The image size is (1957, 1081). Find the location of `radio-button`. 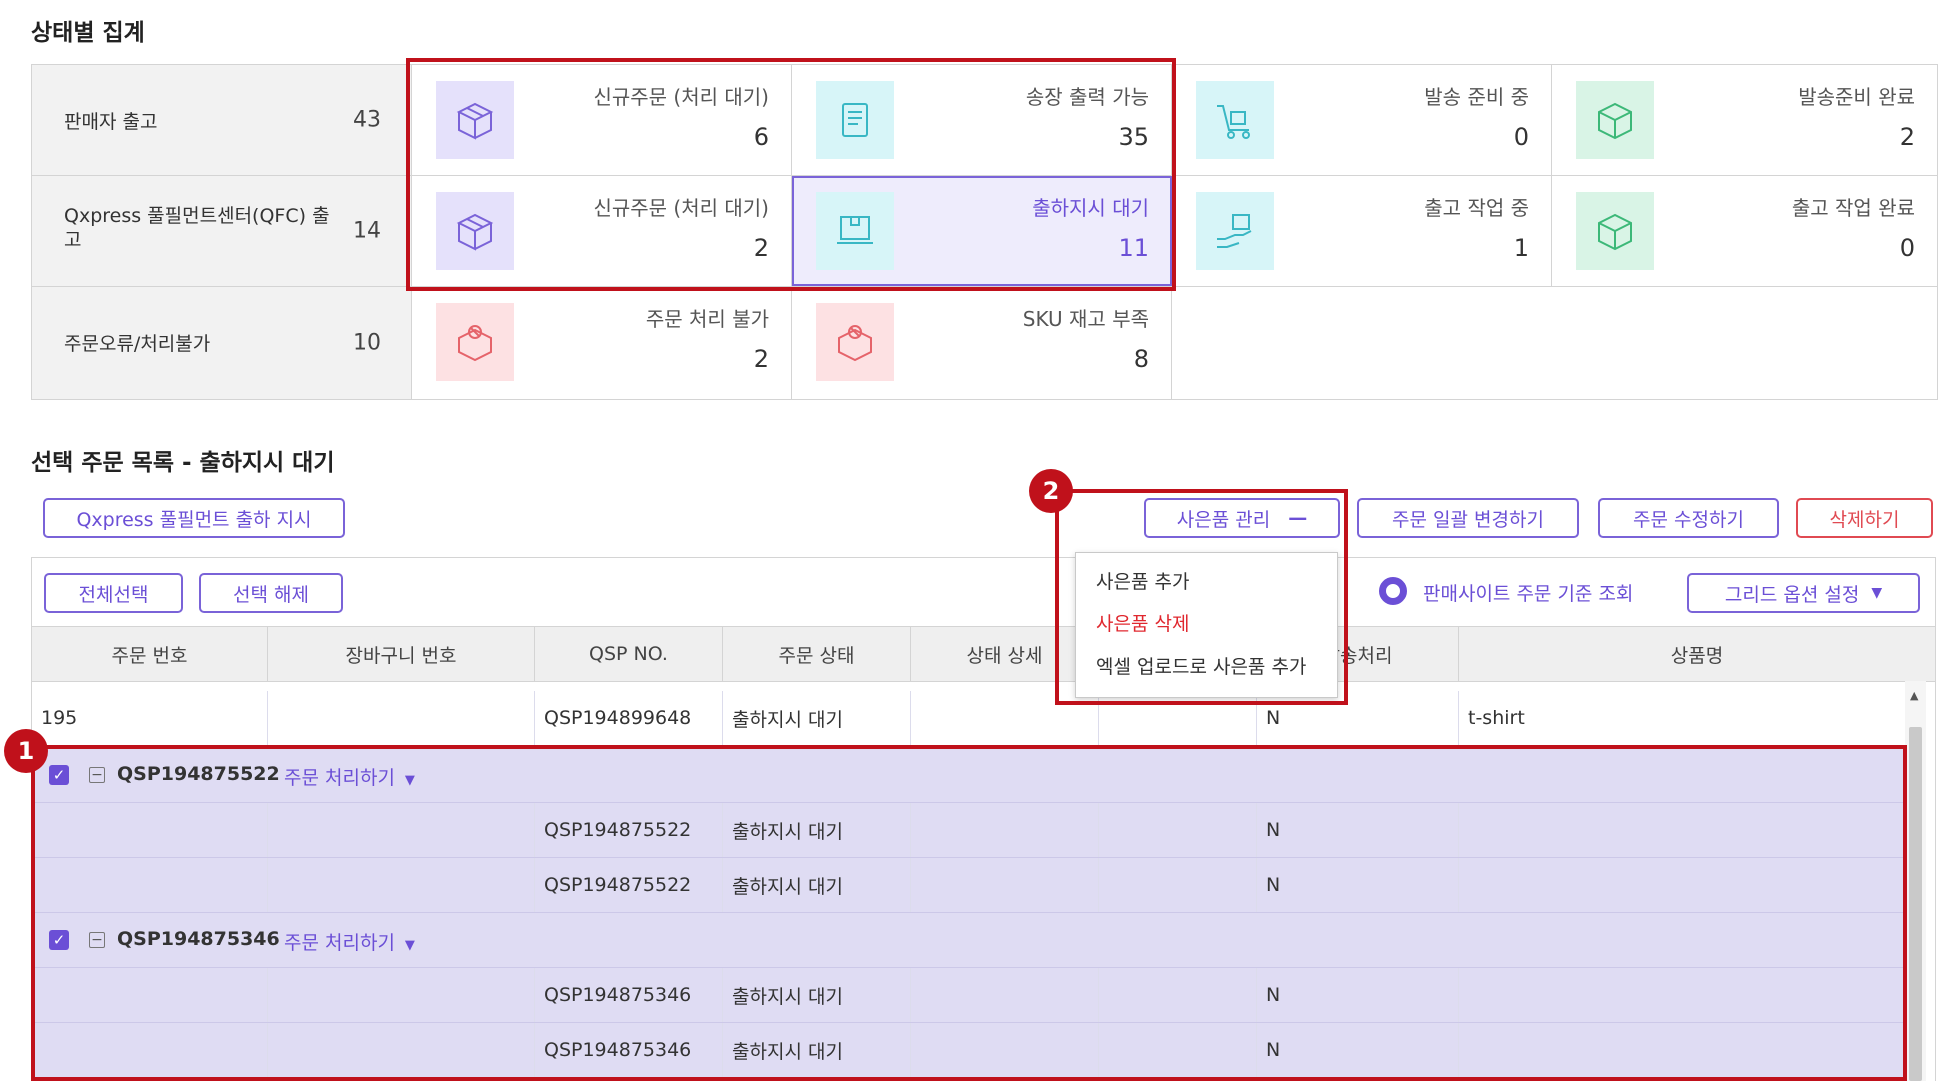

radio-button is located at coordinates (1393, 591).